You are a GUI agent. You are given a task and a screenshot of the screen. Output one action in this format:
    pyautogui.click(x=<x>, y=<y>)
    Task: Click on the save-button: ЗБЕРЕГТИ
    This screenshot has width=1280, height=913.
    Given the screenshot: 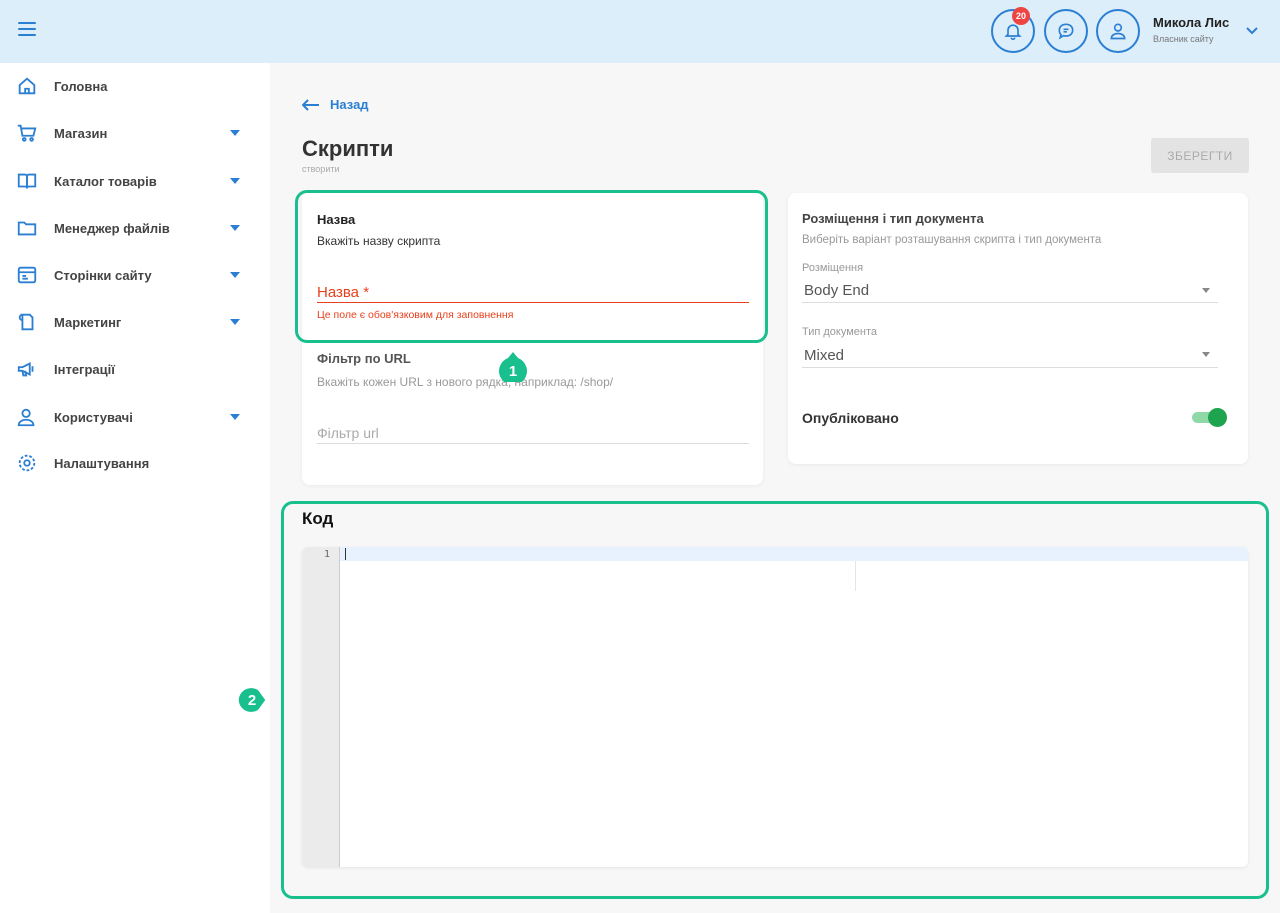 What is the action you would take?
    pyautogui.click(x=1200, y=155)
    